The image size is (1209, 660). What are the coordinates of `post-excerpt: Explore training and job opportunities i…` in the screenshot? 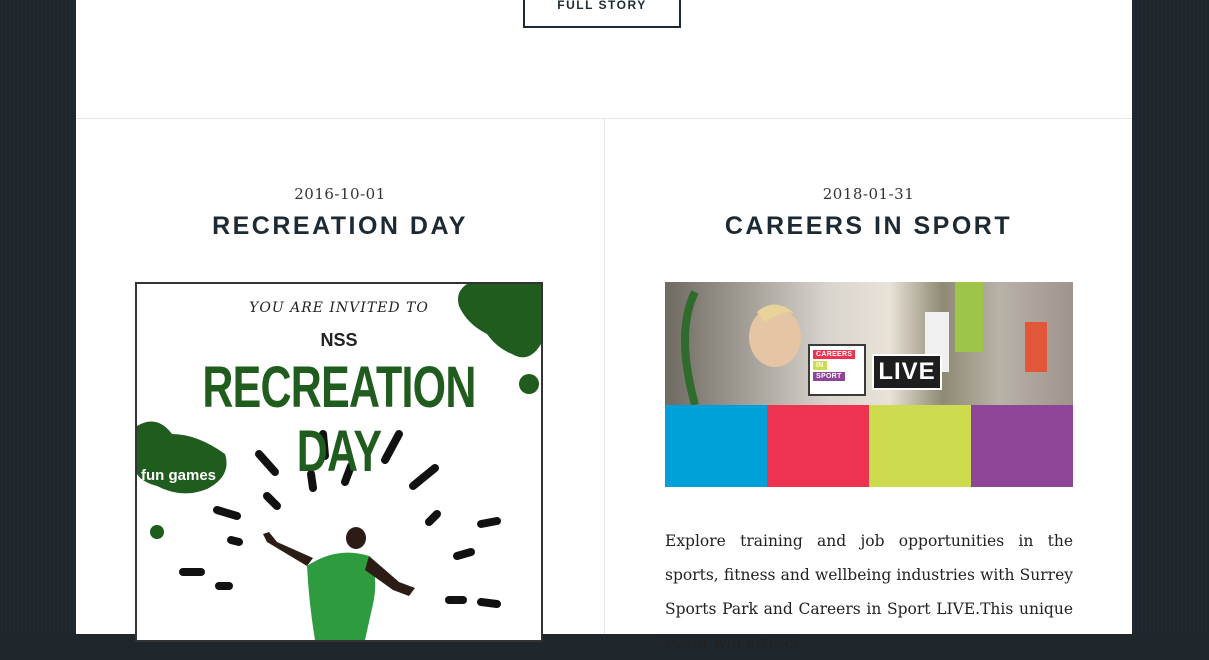 It's located at (869, 592).